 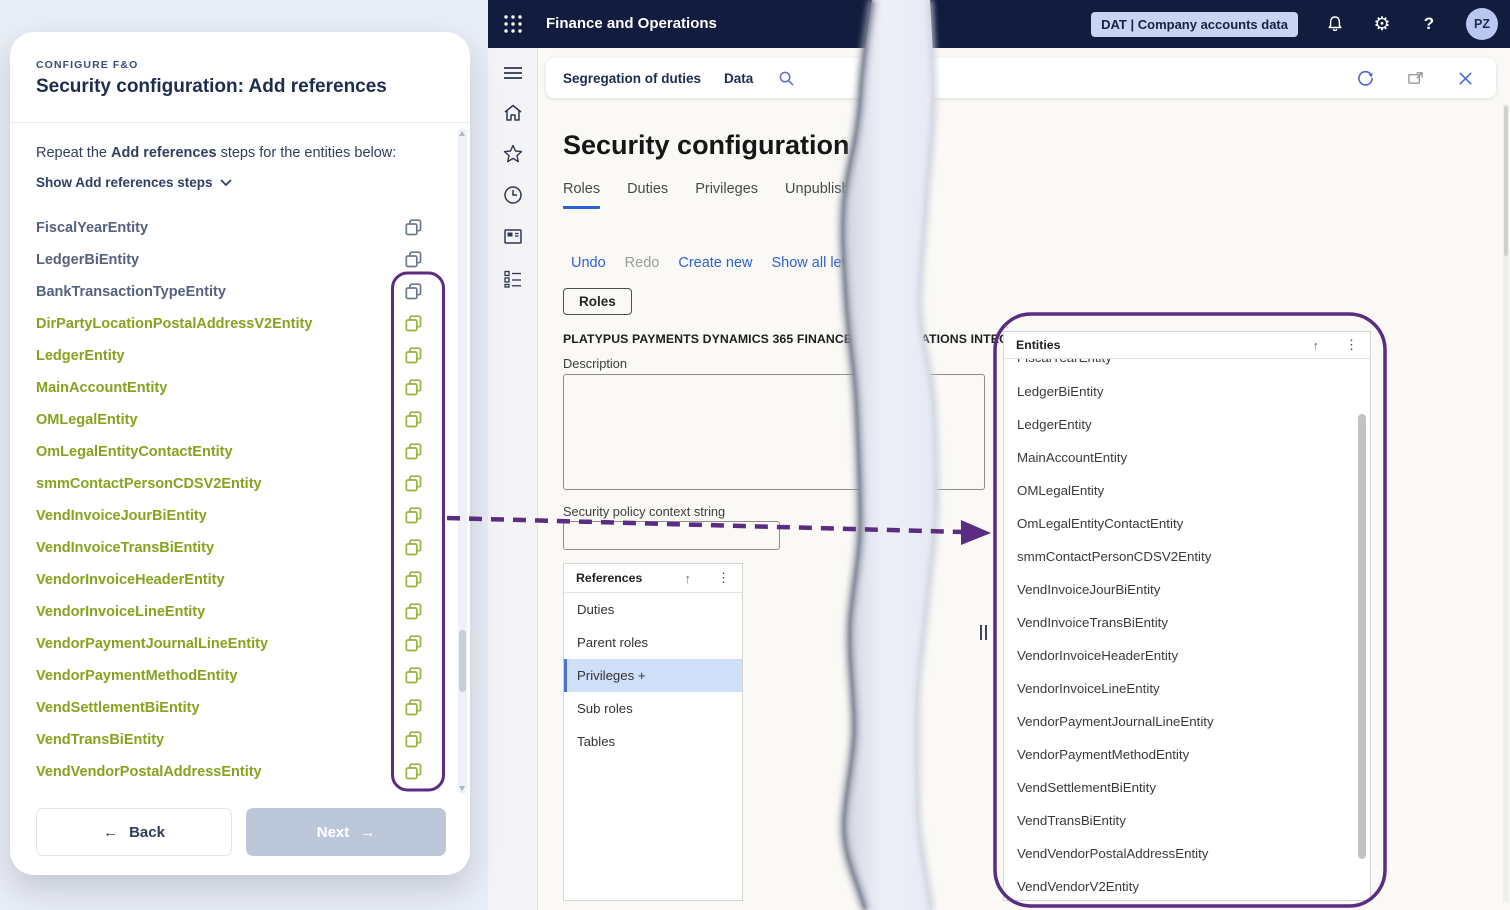 What do you see at coordinates (513, 113) in the screenshot?
I see `home-icon` at bounding box center [513, 113].